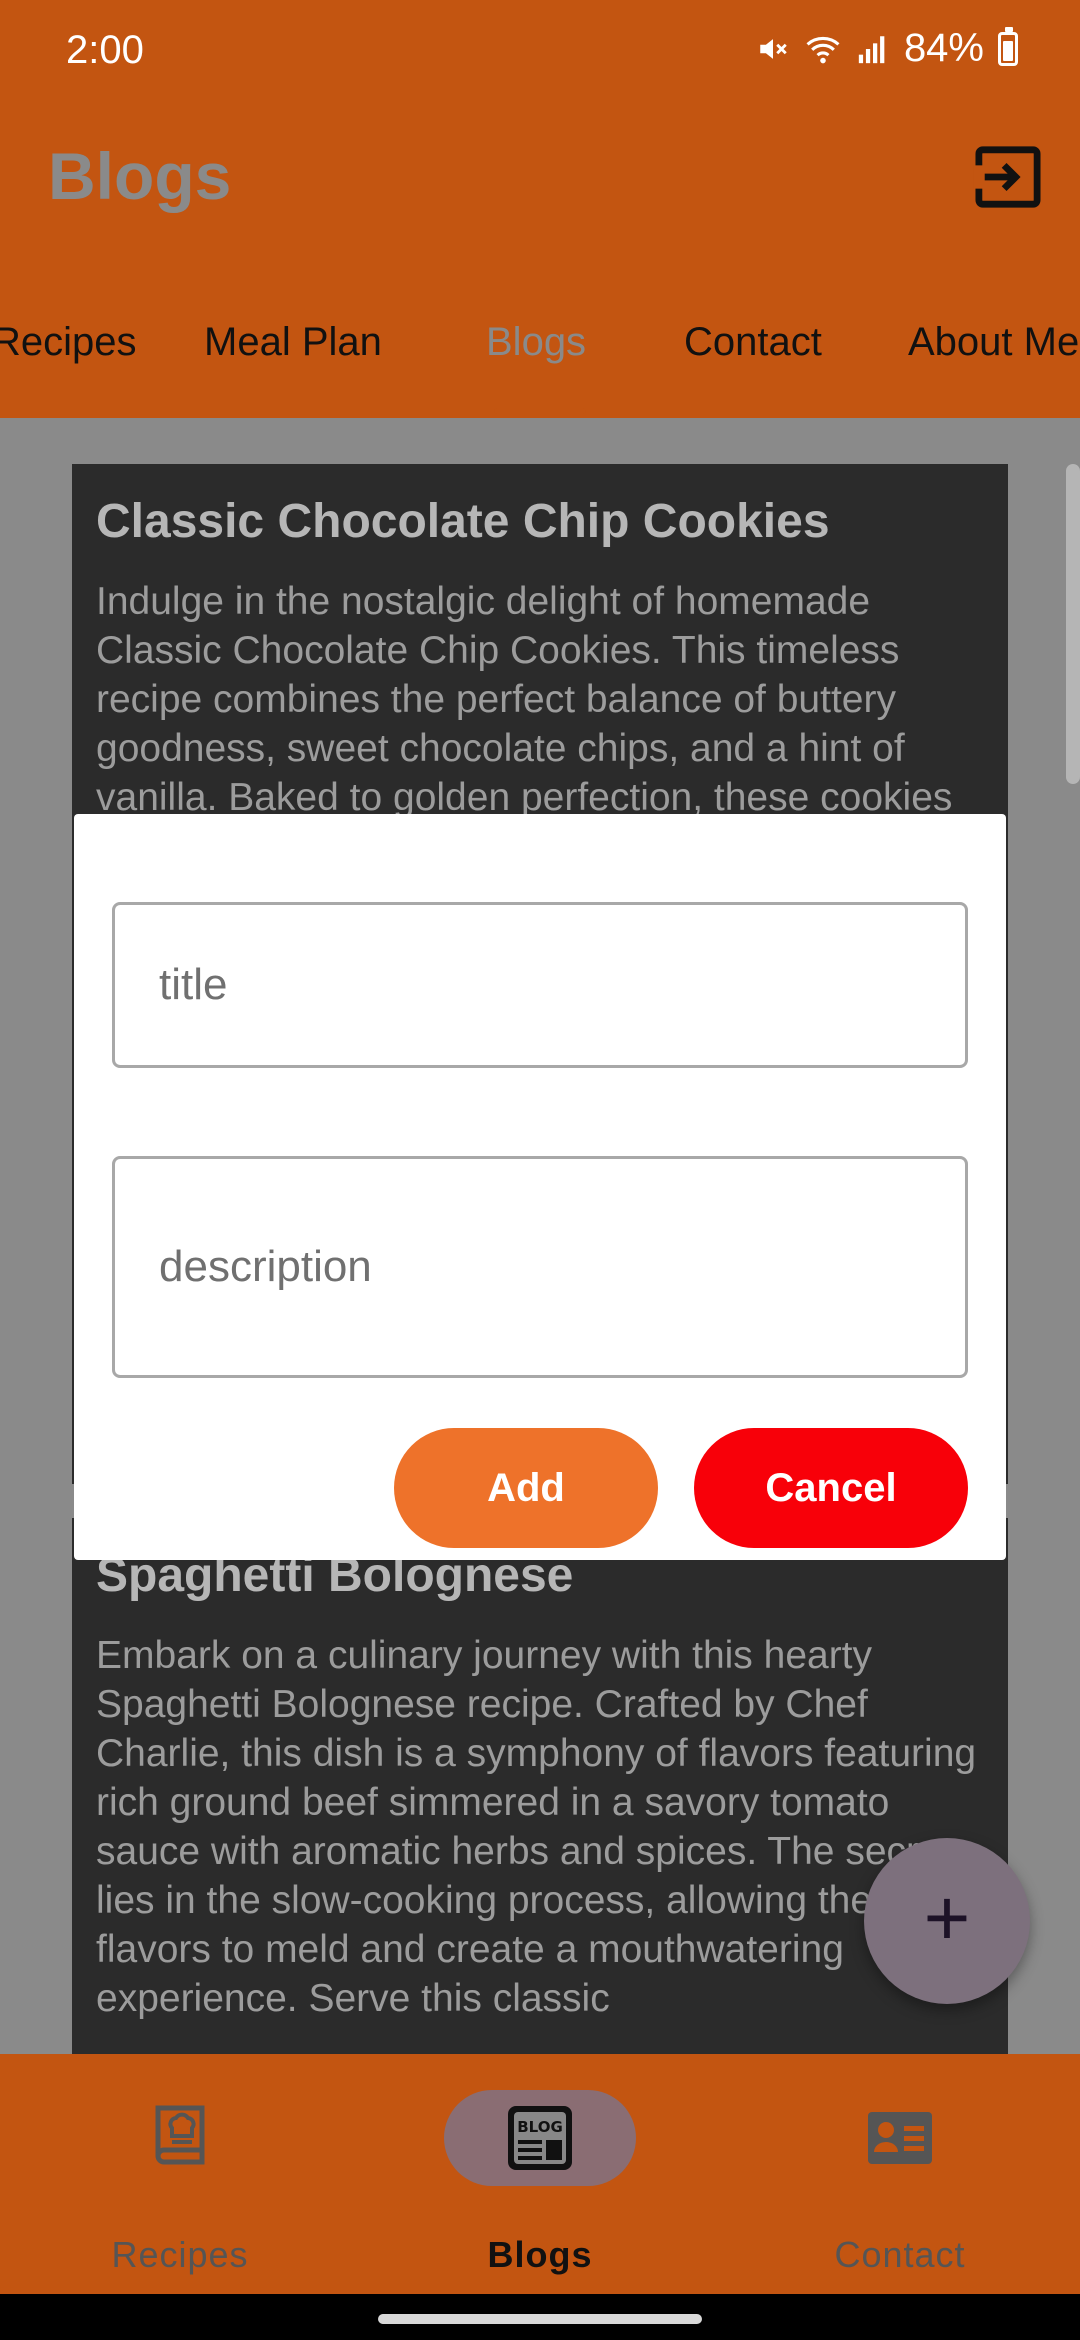 The height and width of the screenshot is (2340, 1080). What do you see at coordinates (540, 2254) in the screenshot?
I see `nav-label-blogs: Blogs` at bounding box center [540, 2254].